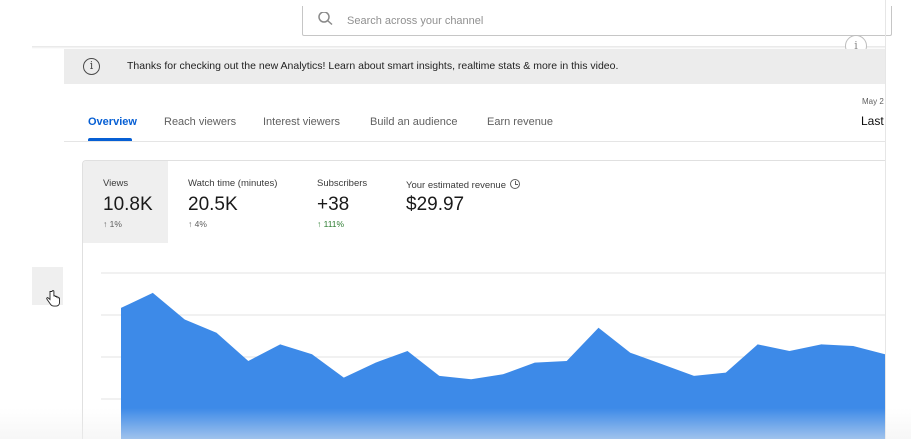 This screenshot has width=911, height=439. What do you see at coordinates (233, 183) in the screenshot?
I see `metric-label: Watch time (minutes)` at bounding box center [233, 183].